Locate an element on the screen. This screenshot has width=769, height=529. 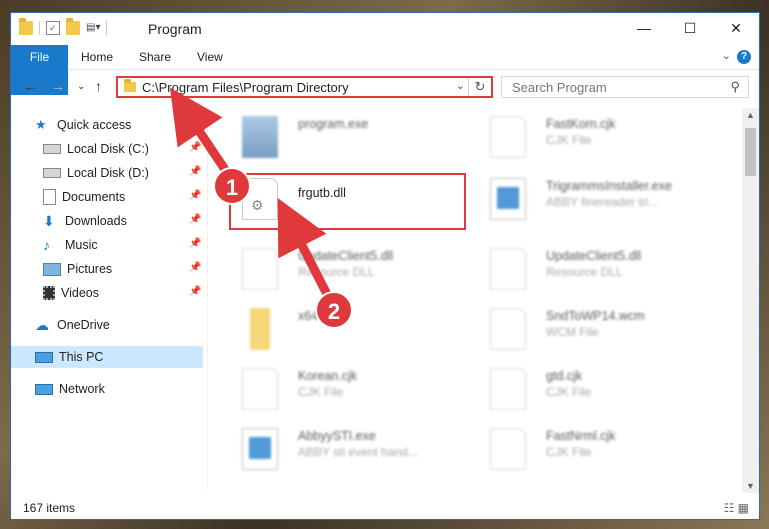
annotation-arrows is located at coordinates (252, 196).